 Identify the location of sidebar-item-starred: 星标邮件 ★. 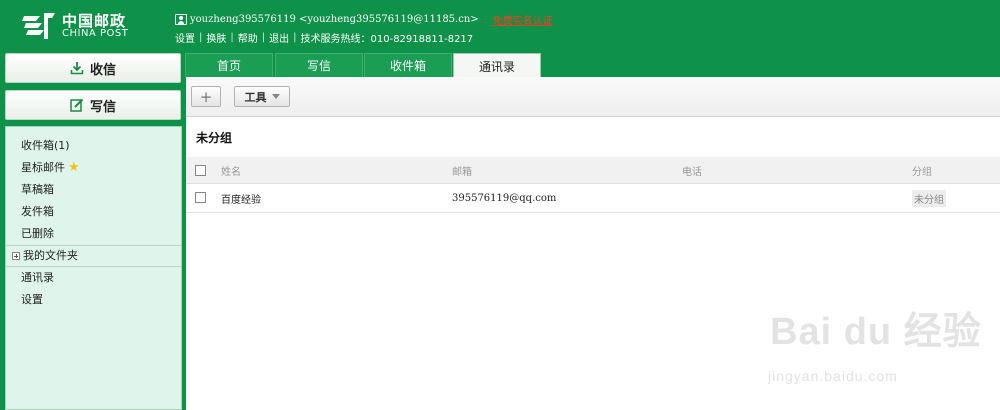
(93, 168).